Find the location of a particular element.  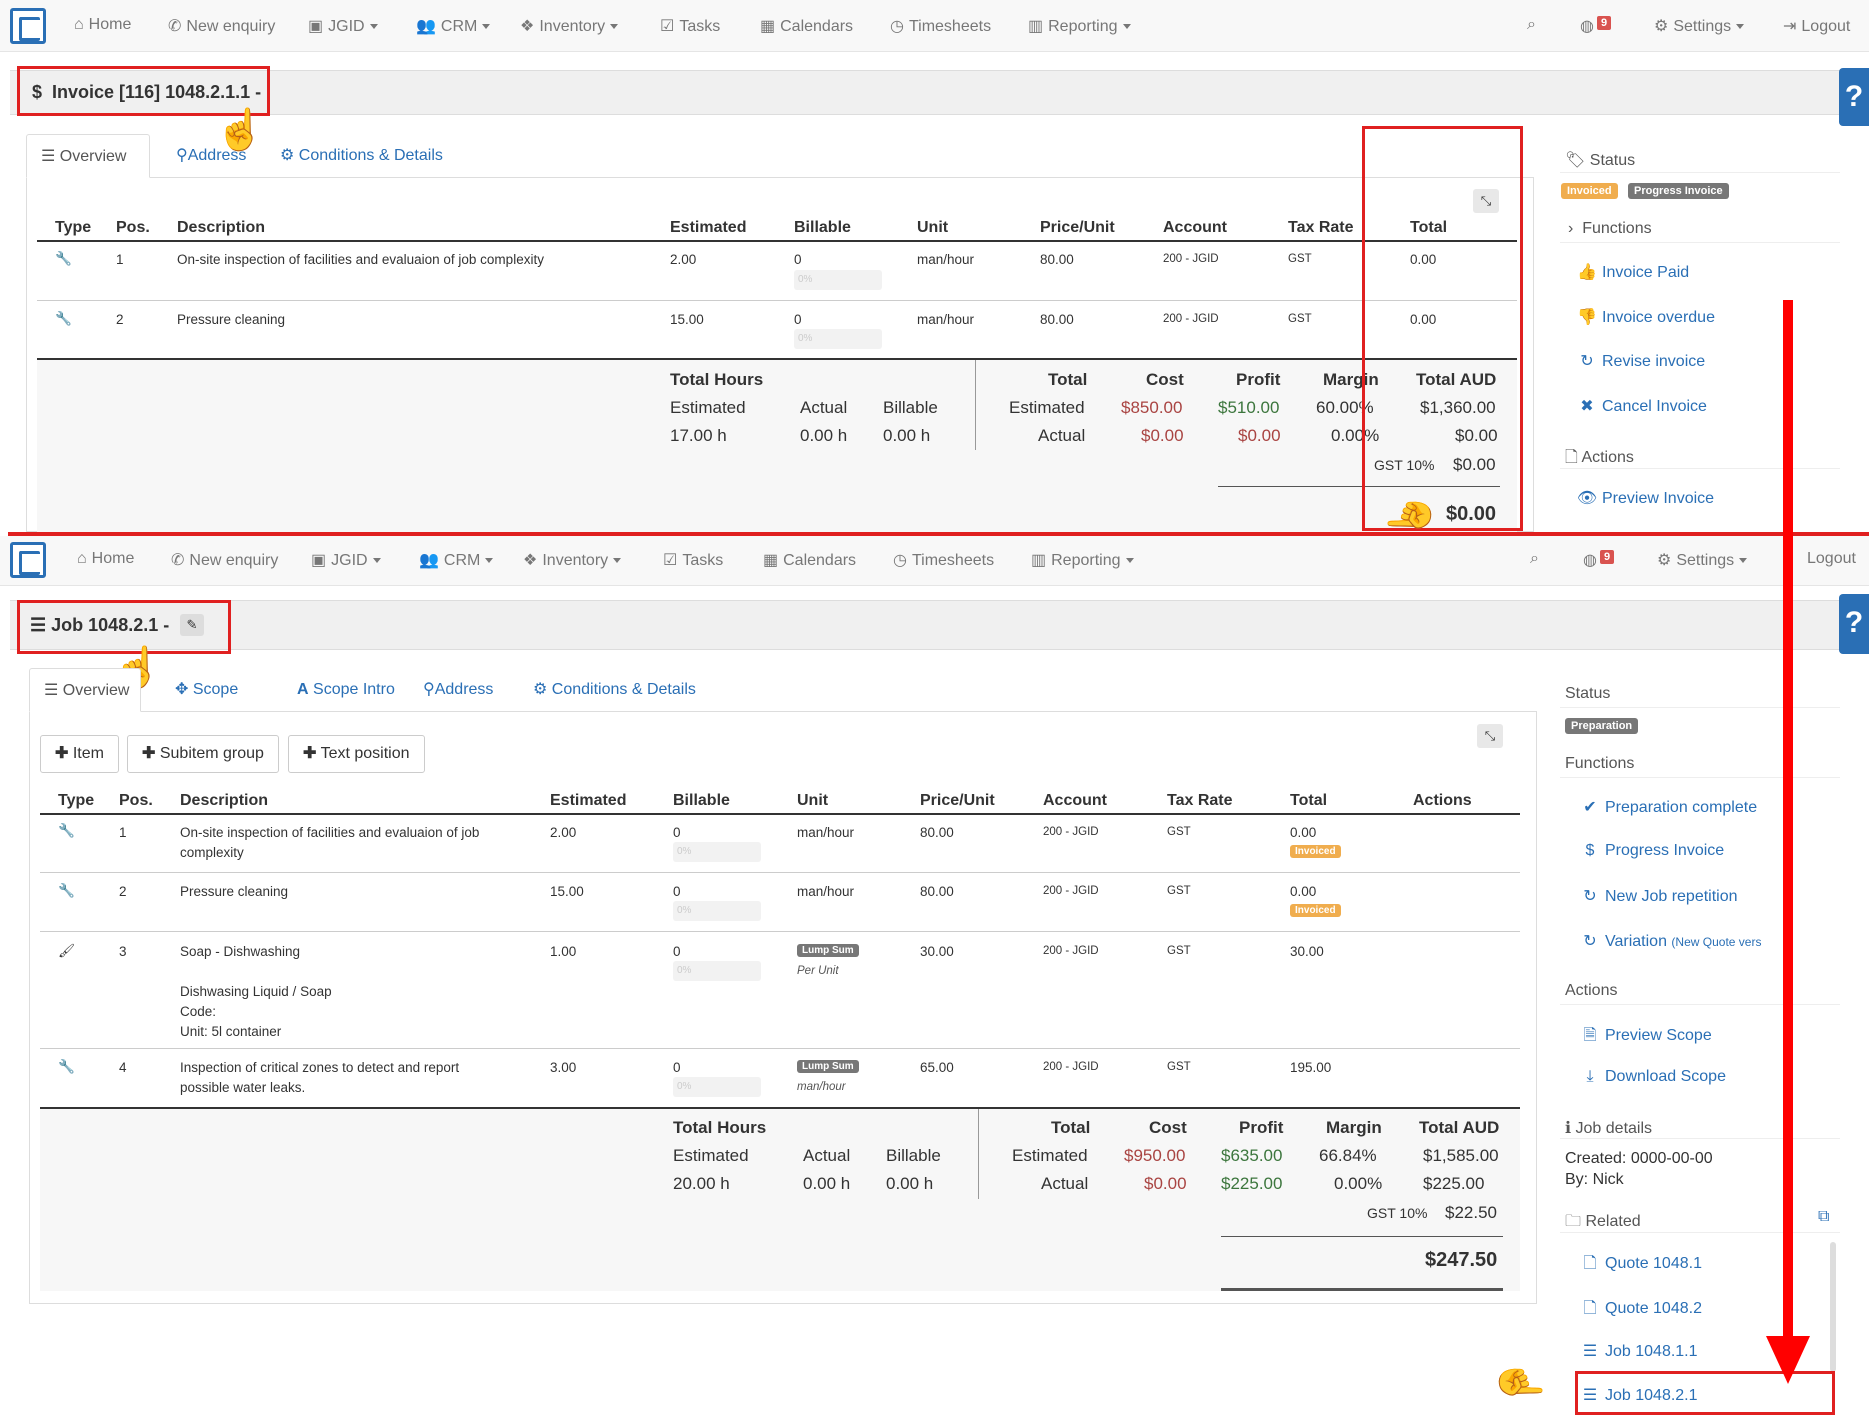

row-unit-sub: Per Unit is located at coordinates (818, 971).